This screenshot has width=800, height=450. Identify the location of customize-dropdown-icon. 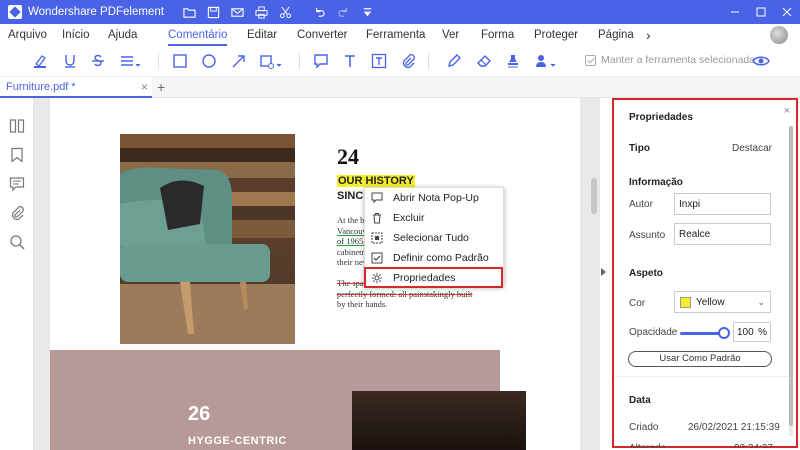
(368, 12).